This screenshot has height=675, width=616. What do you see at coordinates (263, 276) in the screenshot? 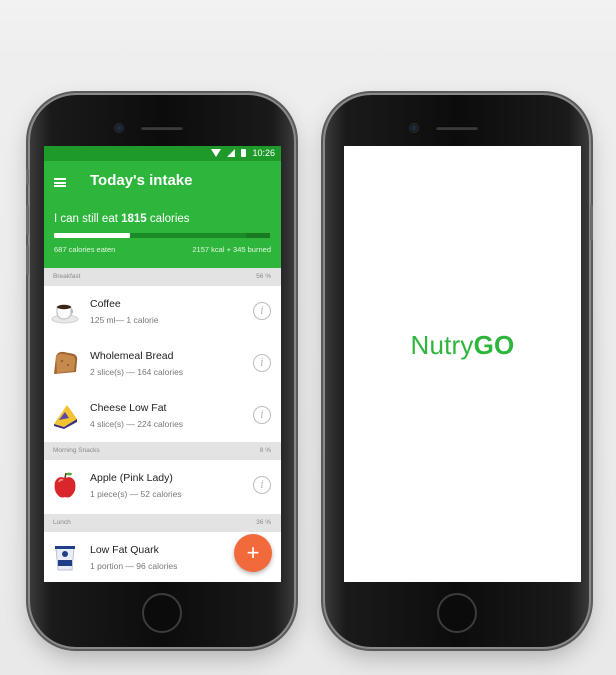
I see `section-percent: 56 %` at bounding box center [263, 276].